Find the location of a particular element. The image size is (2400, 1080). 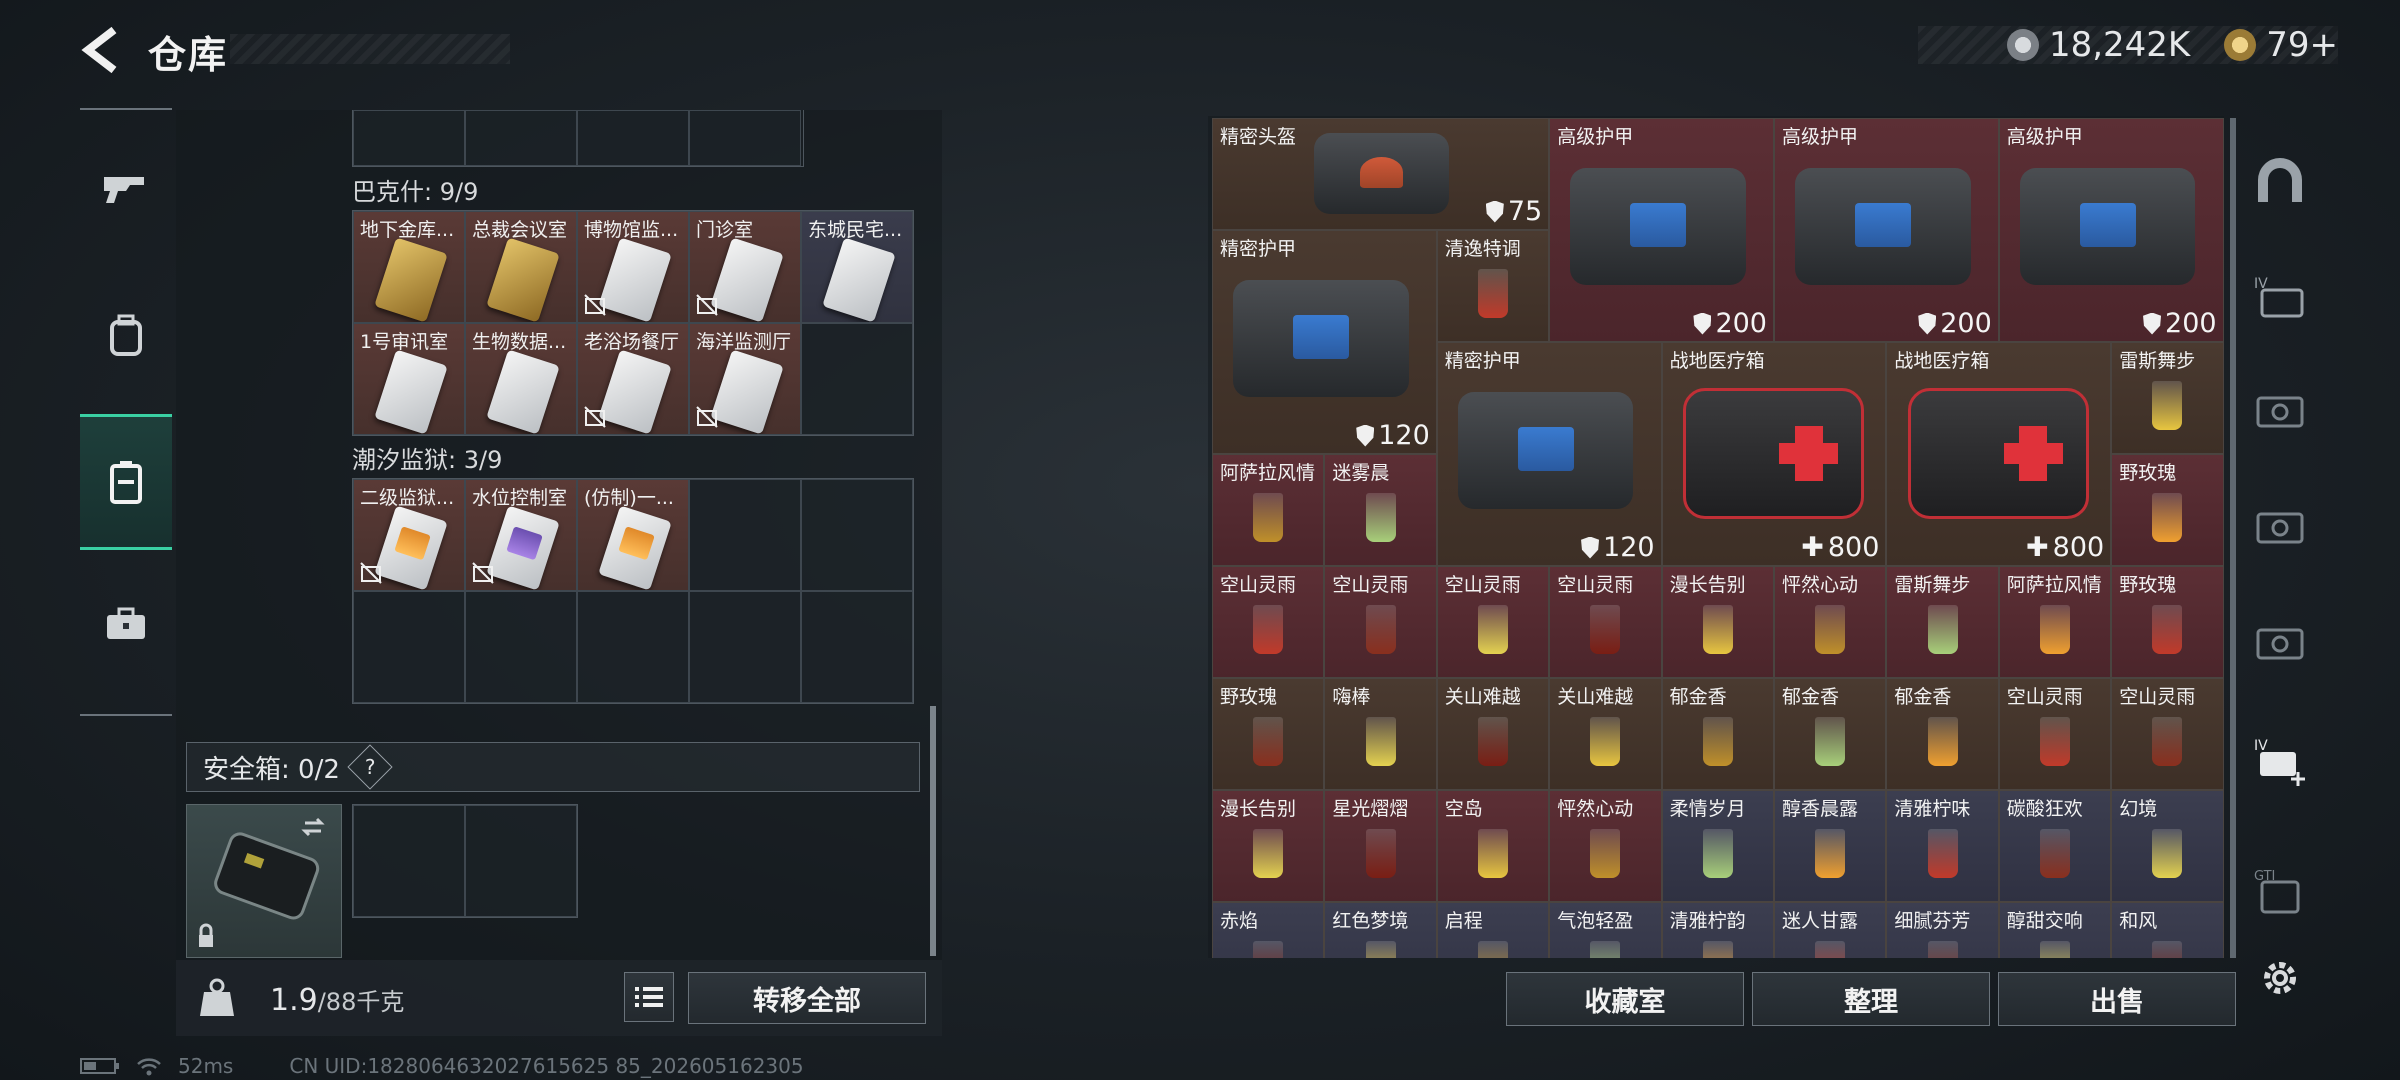

inventory-item: 嗨棒 is located at coordinates (1380, 734).